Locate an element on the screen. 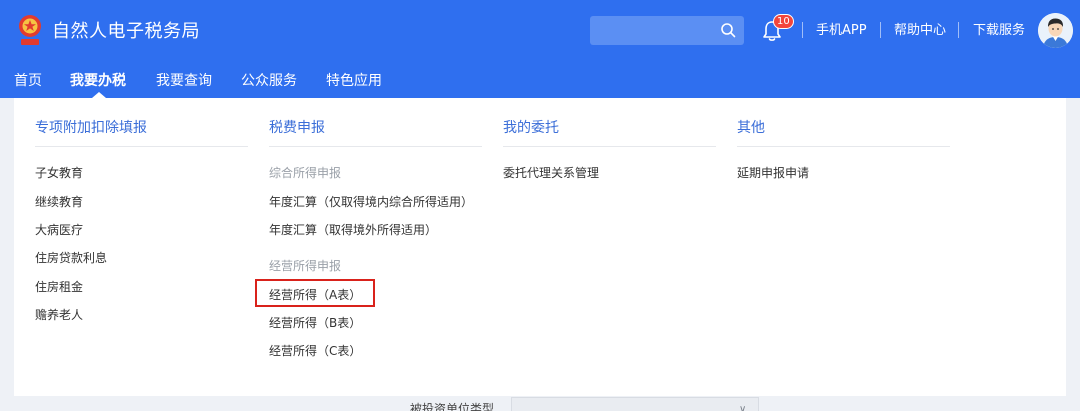 The width and height of the screenshot is (1080, 411). menu-item-continuing-education: 继续教育 is located at coordinates (59, 202).